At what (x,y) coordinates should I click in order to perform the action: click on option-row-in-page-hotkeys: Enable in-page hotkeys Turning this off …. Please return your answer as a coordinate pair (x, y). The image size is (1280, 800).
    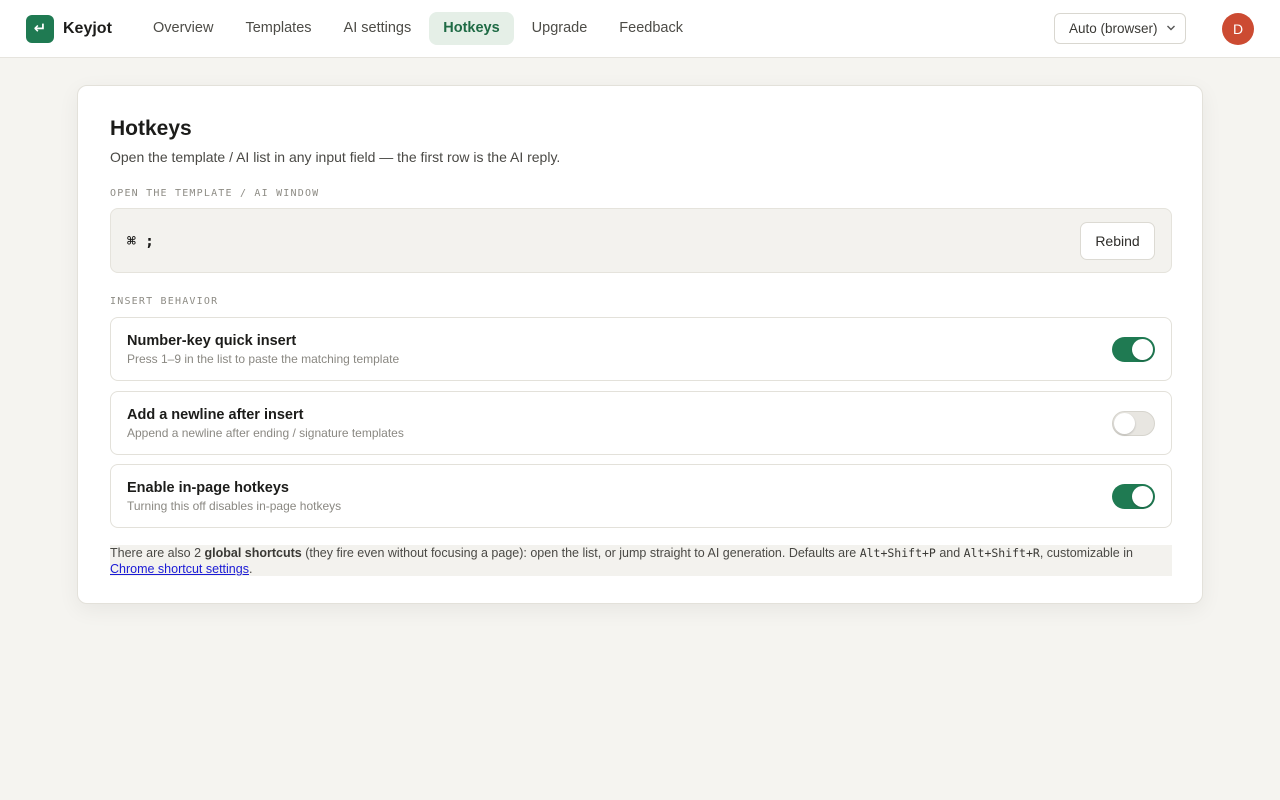
    Looking at the image, I should click on (641, 496).